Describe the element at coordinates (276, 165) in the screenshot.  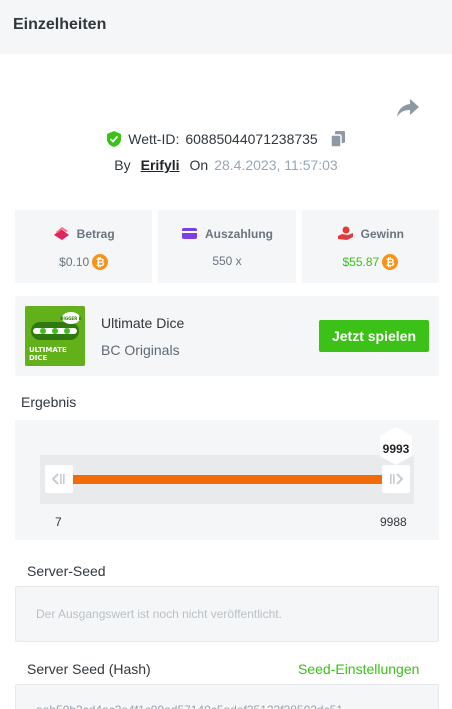
I see `bet-datetime: 28.4.2023, 11:57:03` at that location.